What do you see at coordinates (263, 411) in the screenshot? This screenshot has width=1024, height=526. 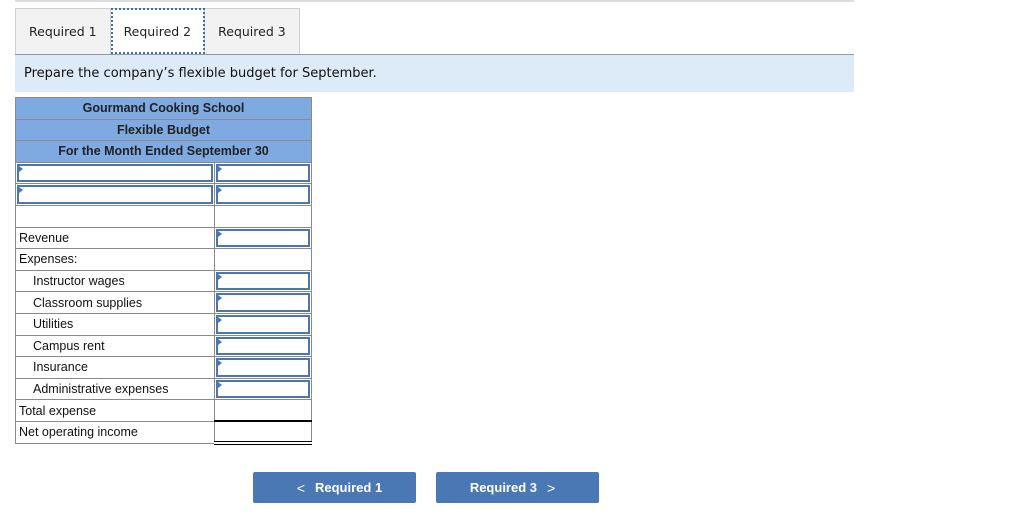 I see `total-expense-value` at bounding box center [263, 411].